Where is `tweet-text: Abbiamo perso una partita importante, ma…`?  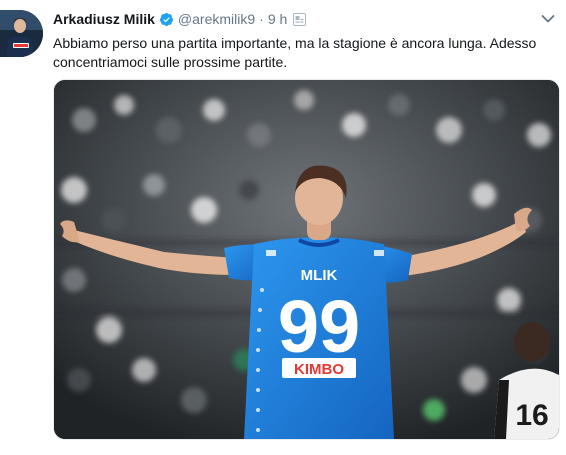 tweet-text: Abbiamo perso una partita importante, ma… is located at coordinates (295, 52).